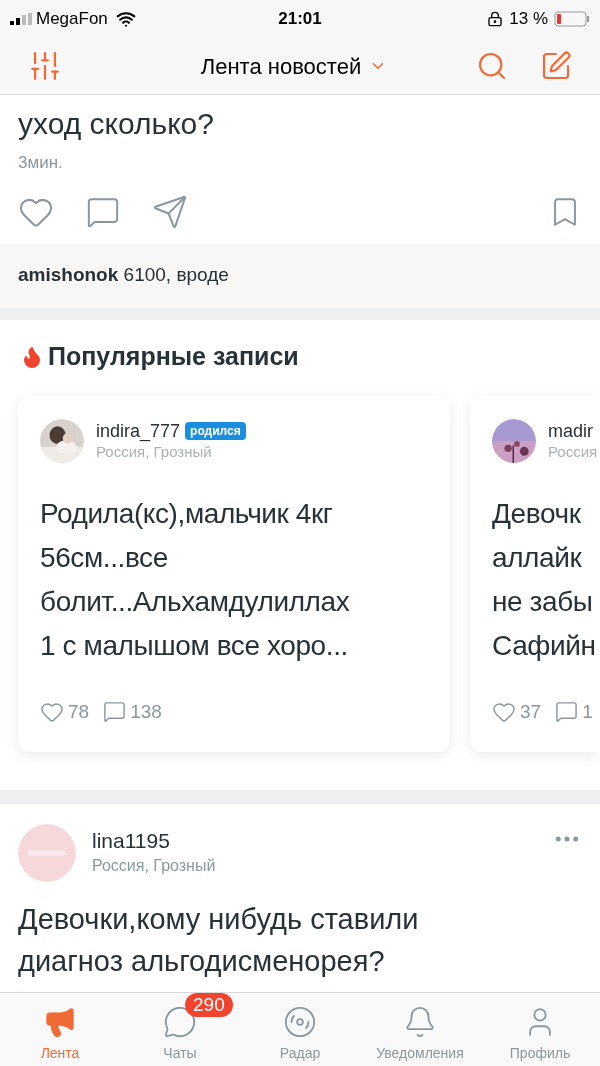 The width and height of the screenshot is (600, 1066). I want to click on search-icon, so click(492, 66).